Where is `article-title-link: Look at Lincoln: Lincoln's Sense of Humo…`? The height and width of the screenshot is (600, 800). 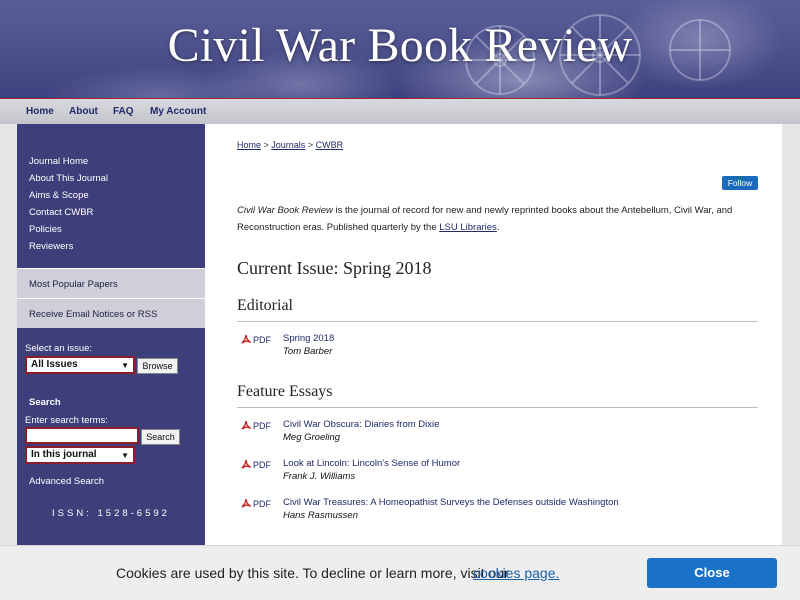
article-title-link: Look at Lincoln: Lincoln's Sense of Humo… is located at coordinates (371, 463).